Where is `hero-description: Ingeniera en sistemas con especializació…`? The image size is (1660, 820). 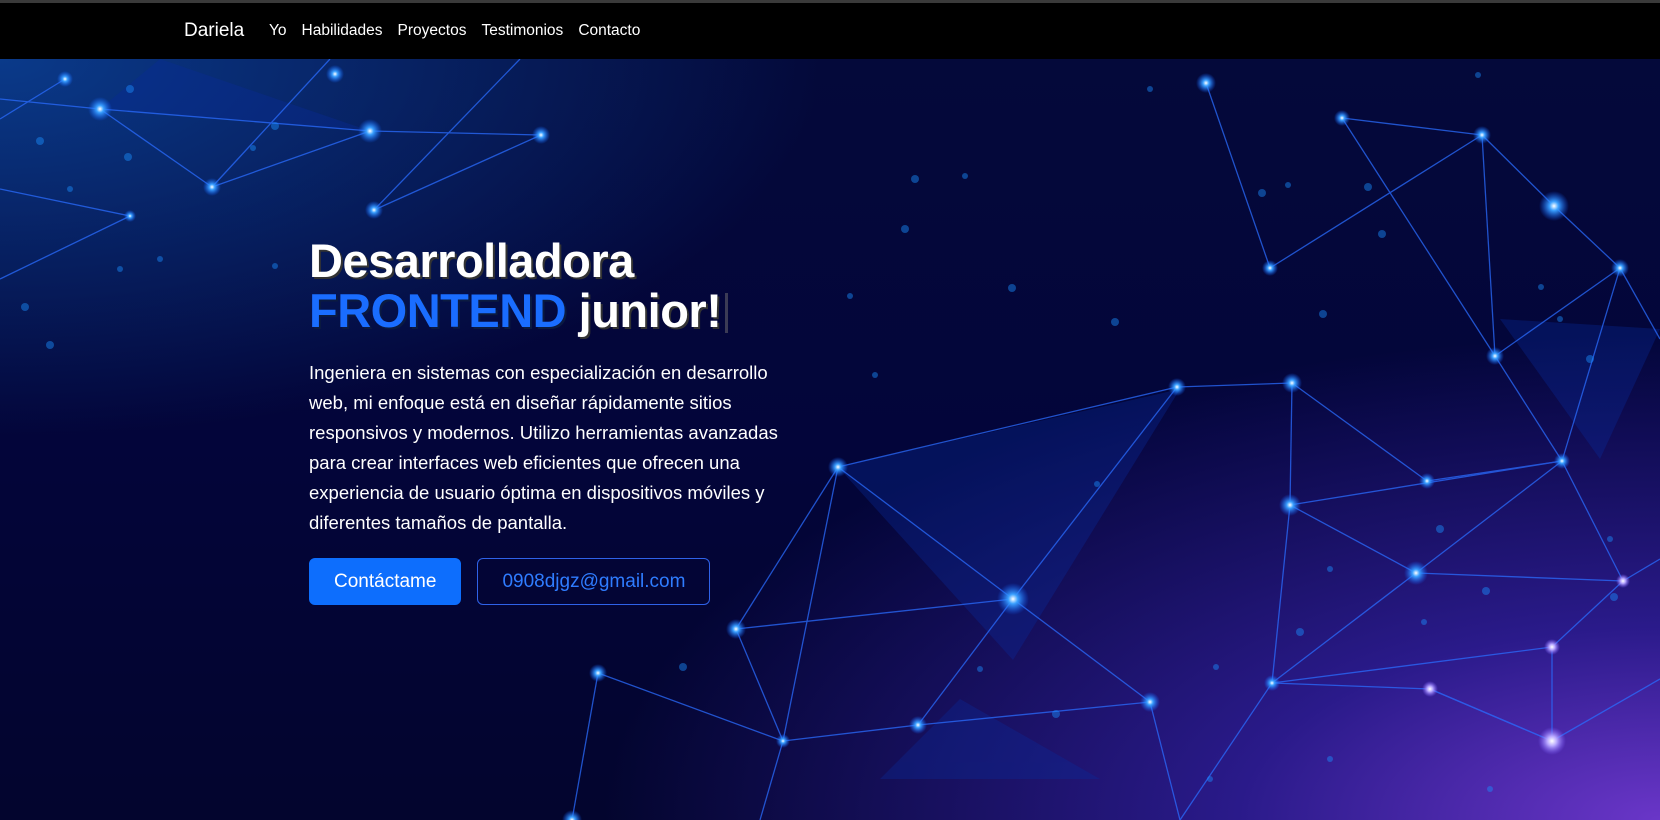
hero-description: Ingeniera en sistemas con especializació… is located at coordinates (543, 447).